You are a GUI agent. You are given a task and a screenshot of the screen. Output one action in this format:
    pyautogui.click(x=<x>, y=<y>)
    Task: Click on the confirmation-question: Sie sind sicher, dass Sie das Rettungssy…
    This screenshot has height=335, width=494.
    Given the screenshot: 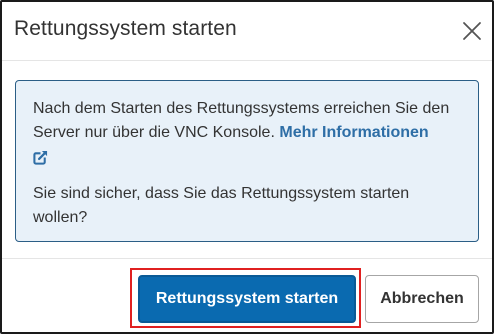 What is the action you would take?
    pyautogui.click(x=221, y=205)
    